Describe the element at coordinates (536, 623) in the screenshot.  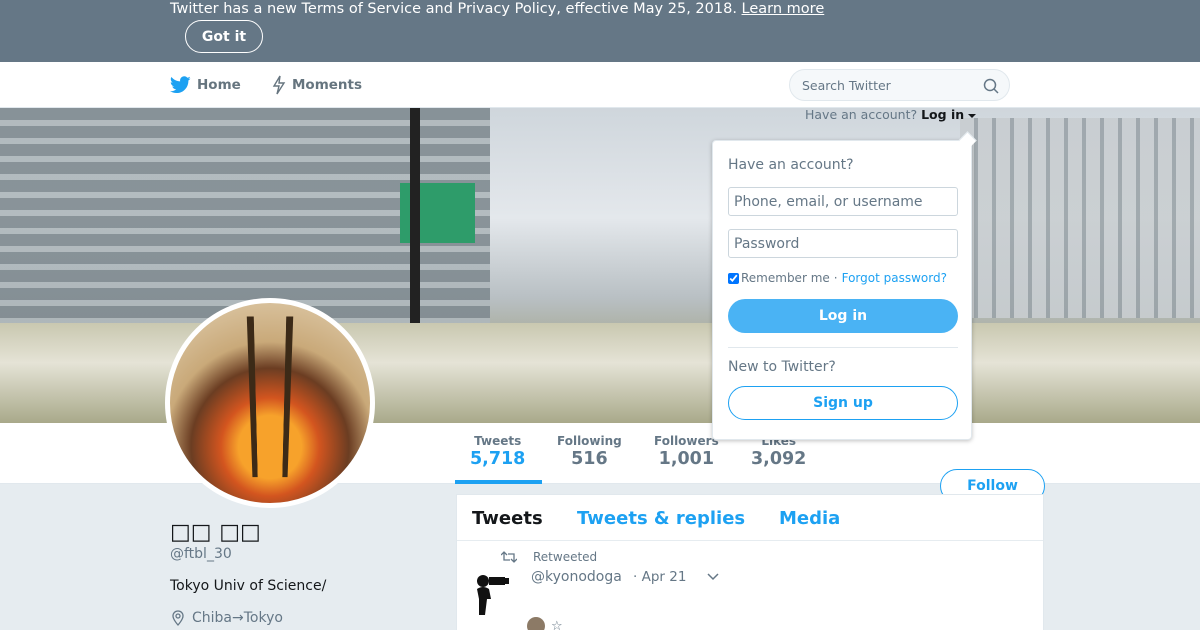
I see `mini-avatar` at that location.